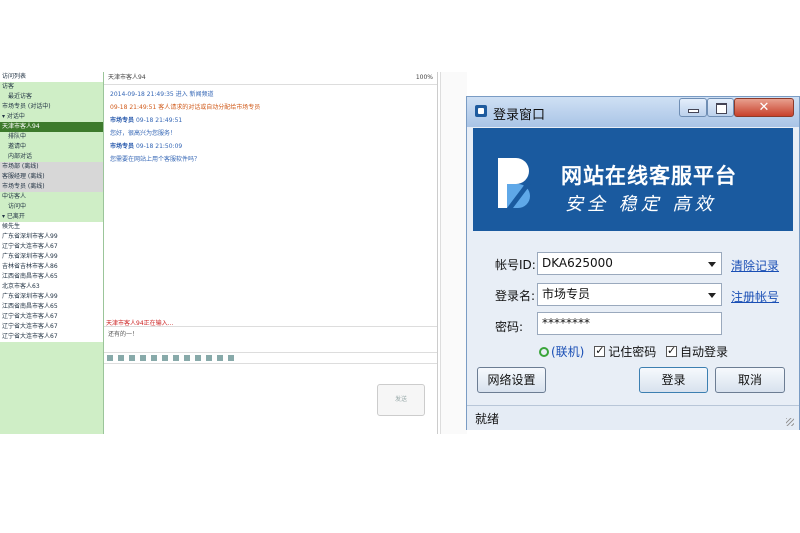 The height and width of the screenshot is (533, 800). What do you see at coordinates (453, 253) in the screenshot?
I see `right-side-panel` at bounding box center [453, 253].